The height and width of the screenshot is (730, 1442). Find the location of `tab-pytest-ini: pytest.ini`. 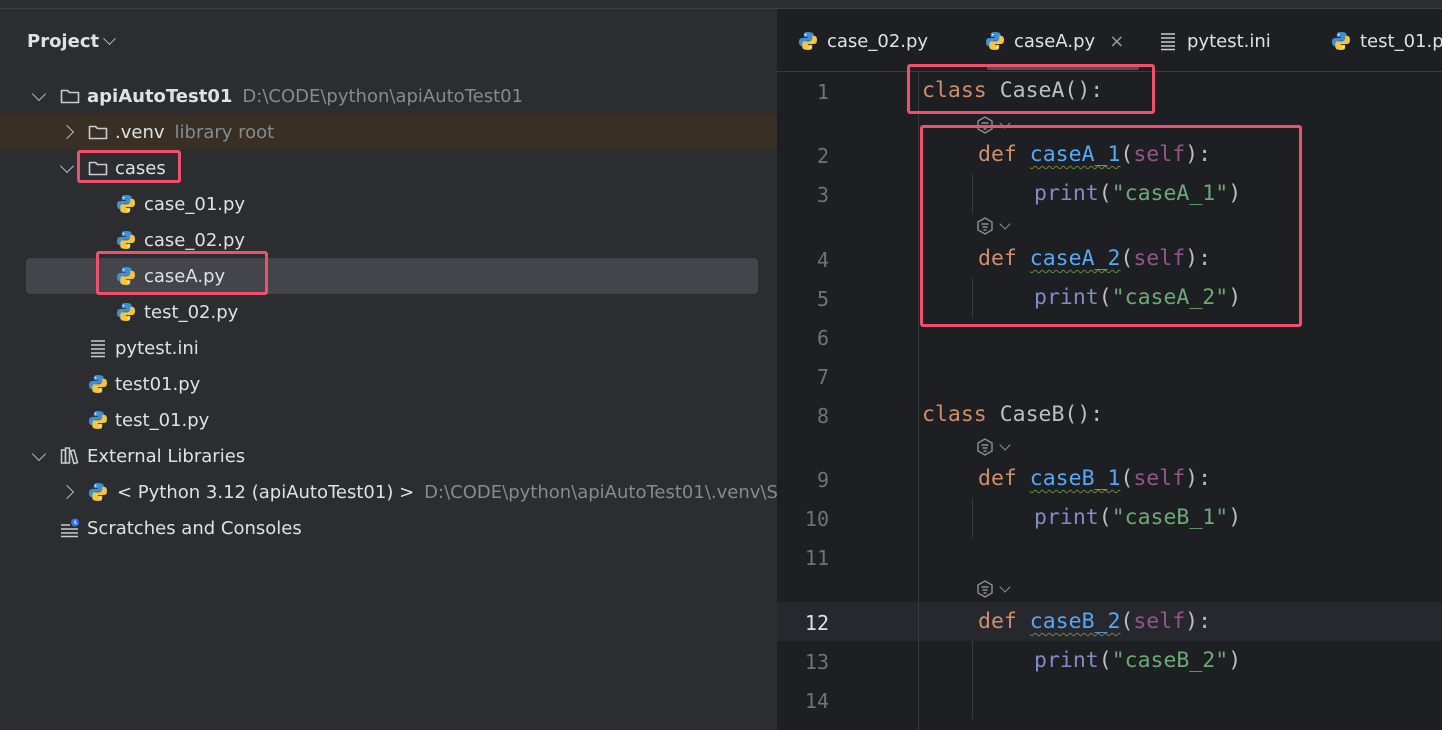

tab-pytest-ini: pytest.ini is located at coordinates (1214, 41).